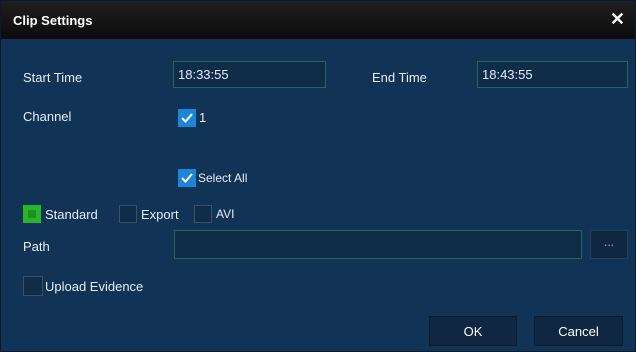 The width and height of the screenshot is (636, 352). I want to click on format-export-label: Export, so click(160, 214).